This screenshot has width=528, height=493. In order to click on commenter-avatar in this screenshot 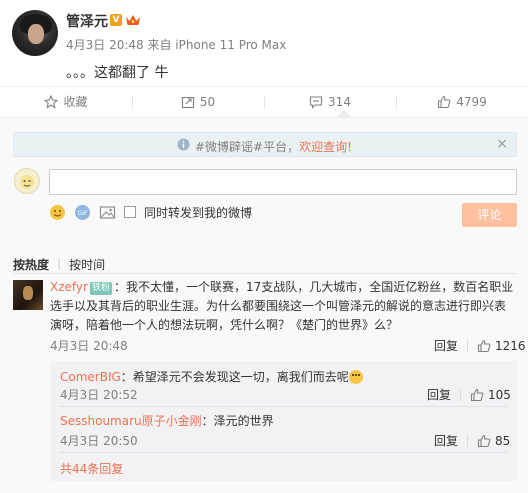, I will do `click(28, 295)`.